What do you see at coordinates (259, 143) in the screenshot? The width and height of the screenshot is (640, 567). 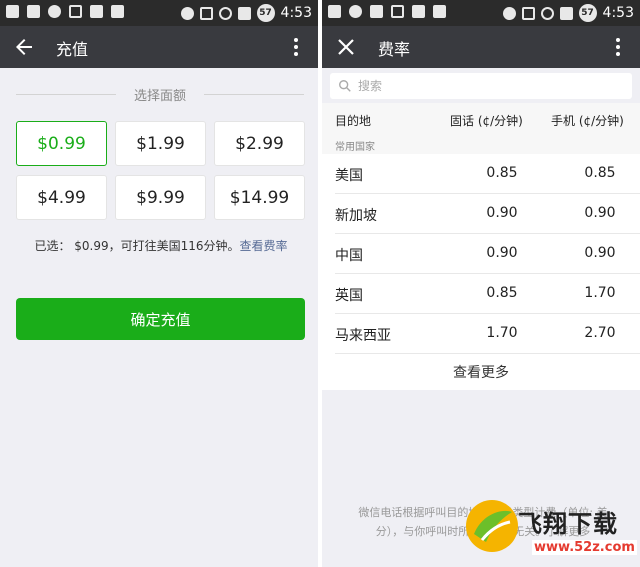 I see `amount-option: $2.99` at bounding box center [259, 143].